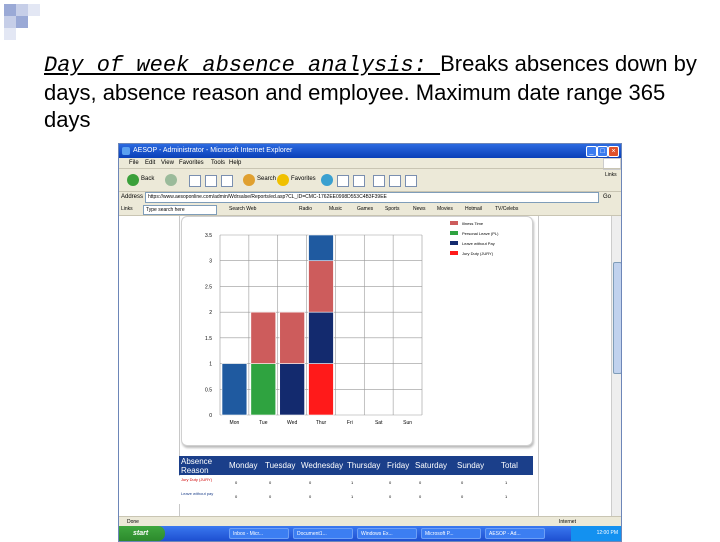  What do you see at coordinates (235, 163) in the screenshot?
I see `menu-help: Help` at bounding box center [235, 163].